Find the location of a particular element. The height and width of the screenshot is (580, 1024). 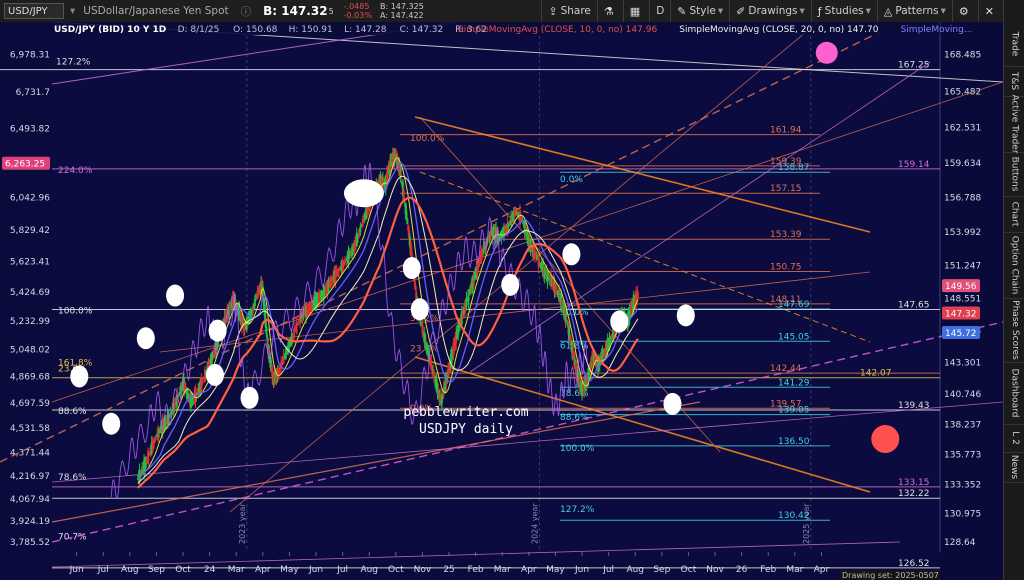

period-button: D is located at coordinates (659, 11).